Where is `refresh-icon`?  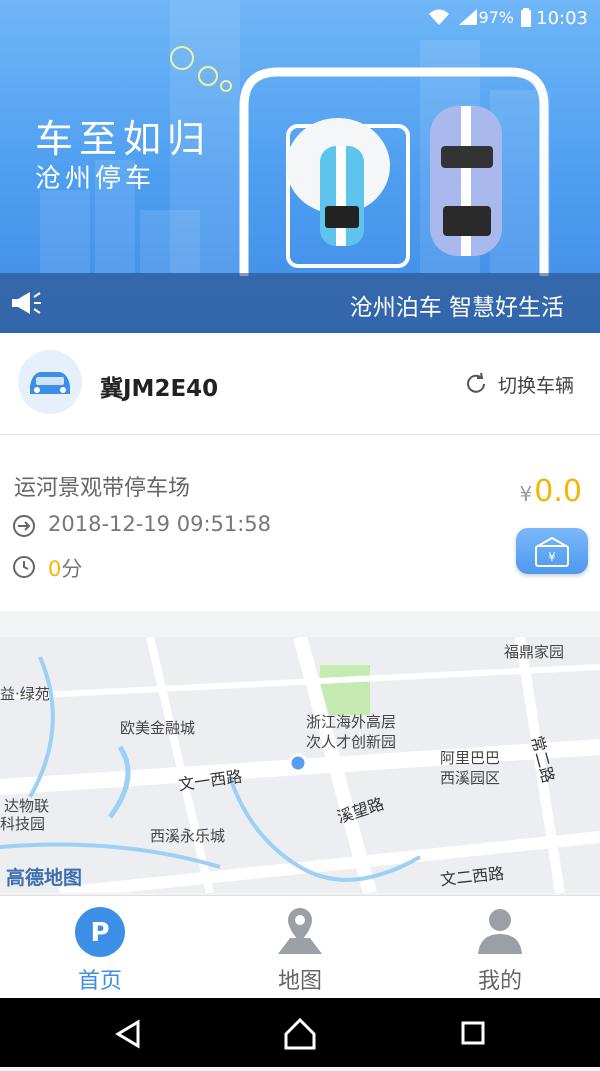 refresh-icon is located at coordinates (476, 386).